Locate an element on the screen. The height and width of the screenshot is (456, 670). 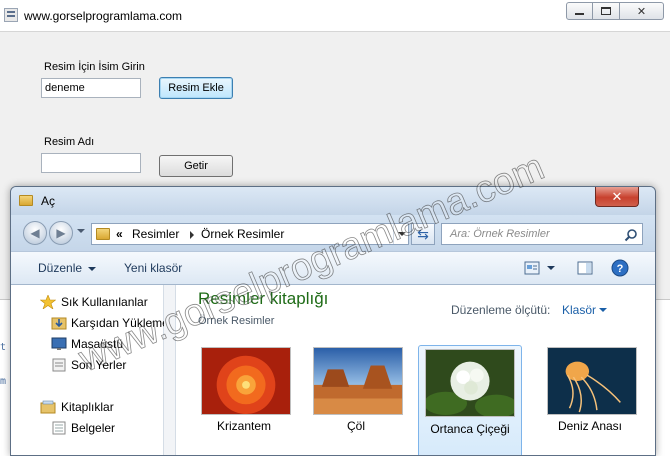
back-button: ◀ is located at coordinates (35, 233).